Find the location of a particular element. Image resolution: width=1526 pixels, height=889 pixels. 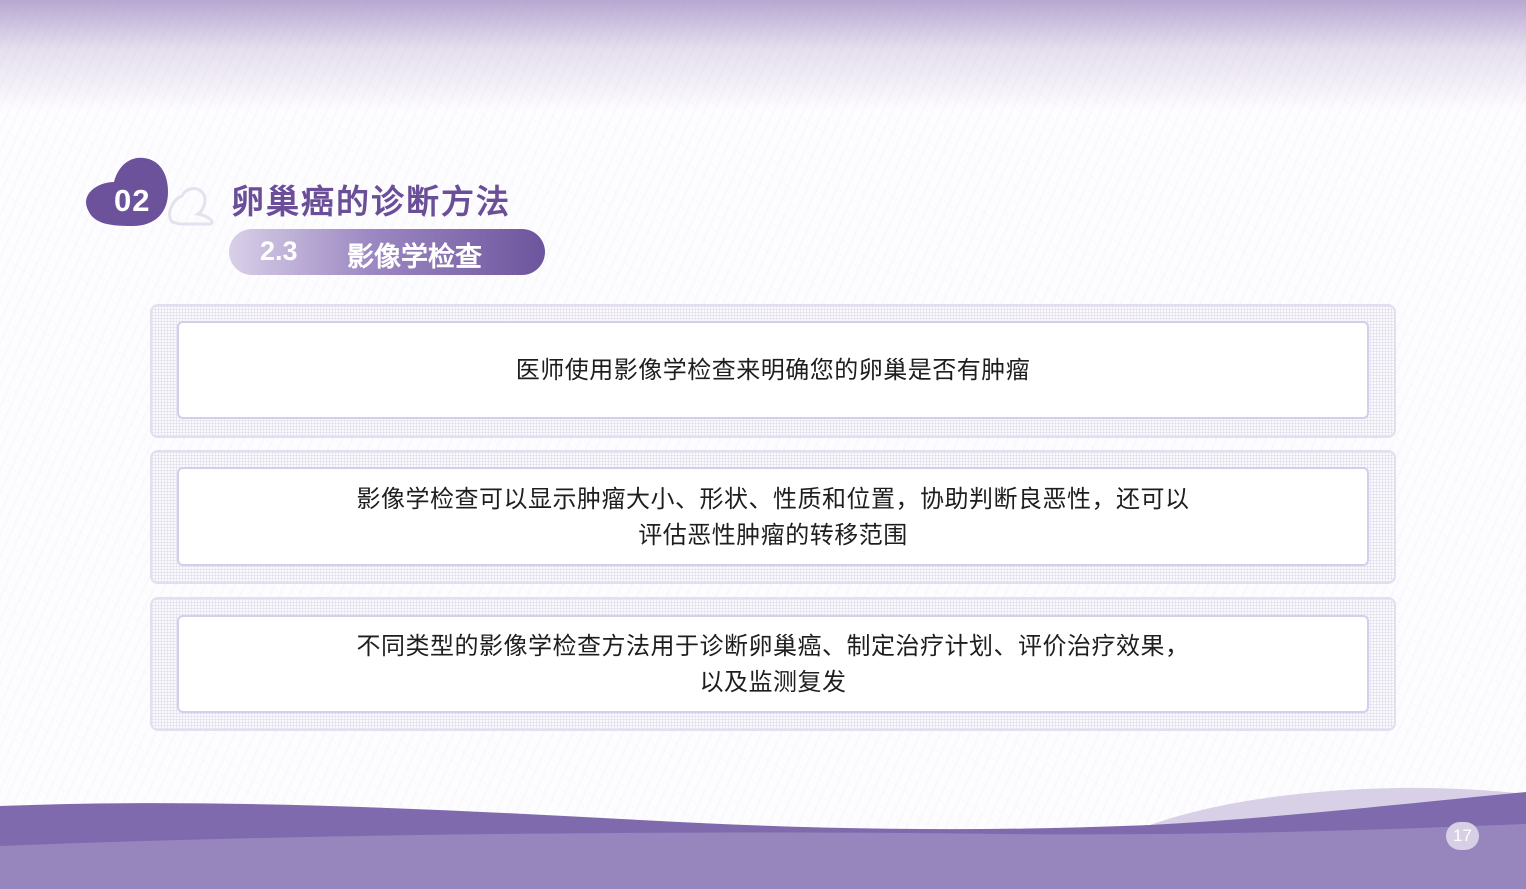

subsection-number: 2.3 is located at coordinates (279, 251).